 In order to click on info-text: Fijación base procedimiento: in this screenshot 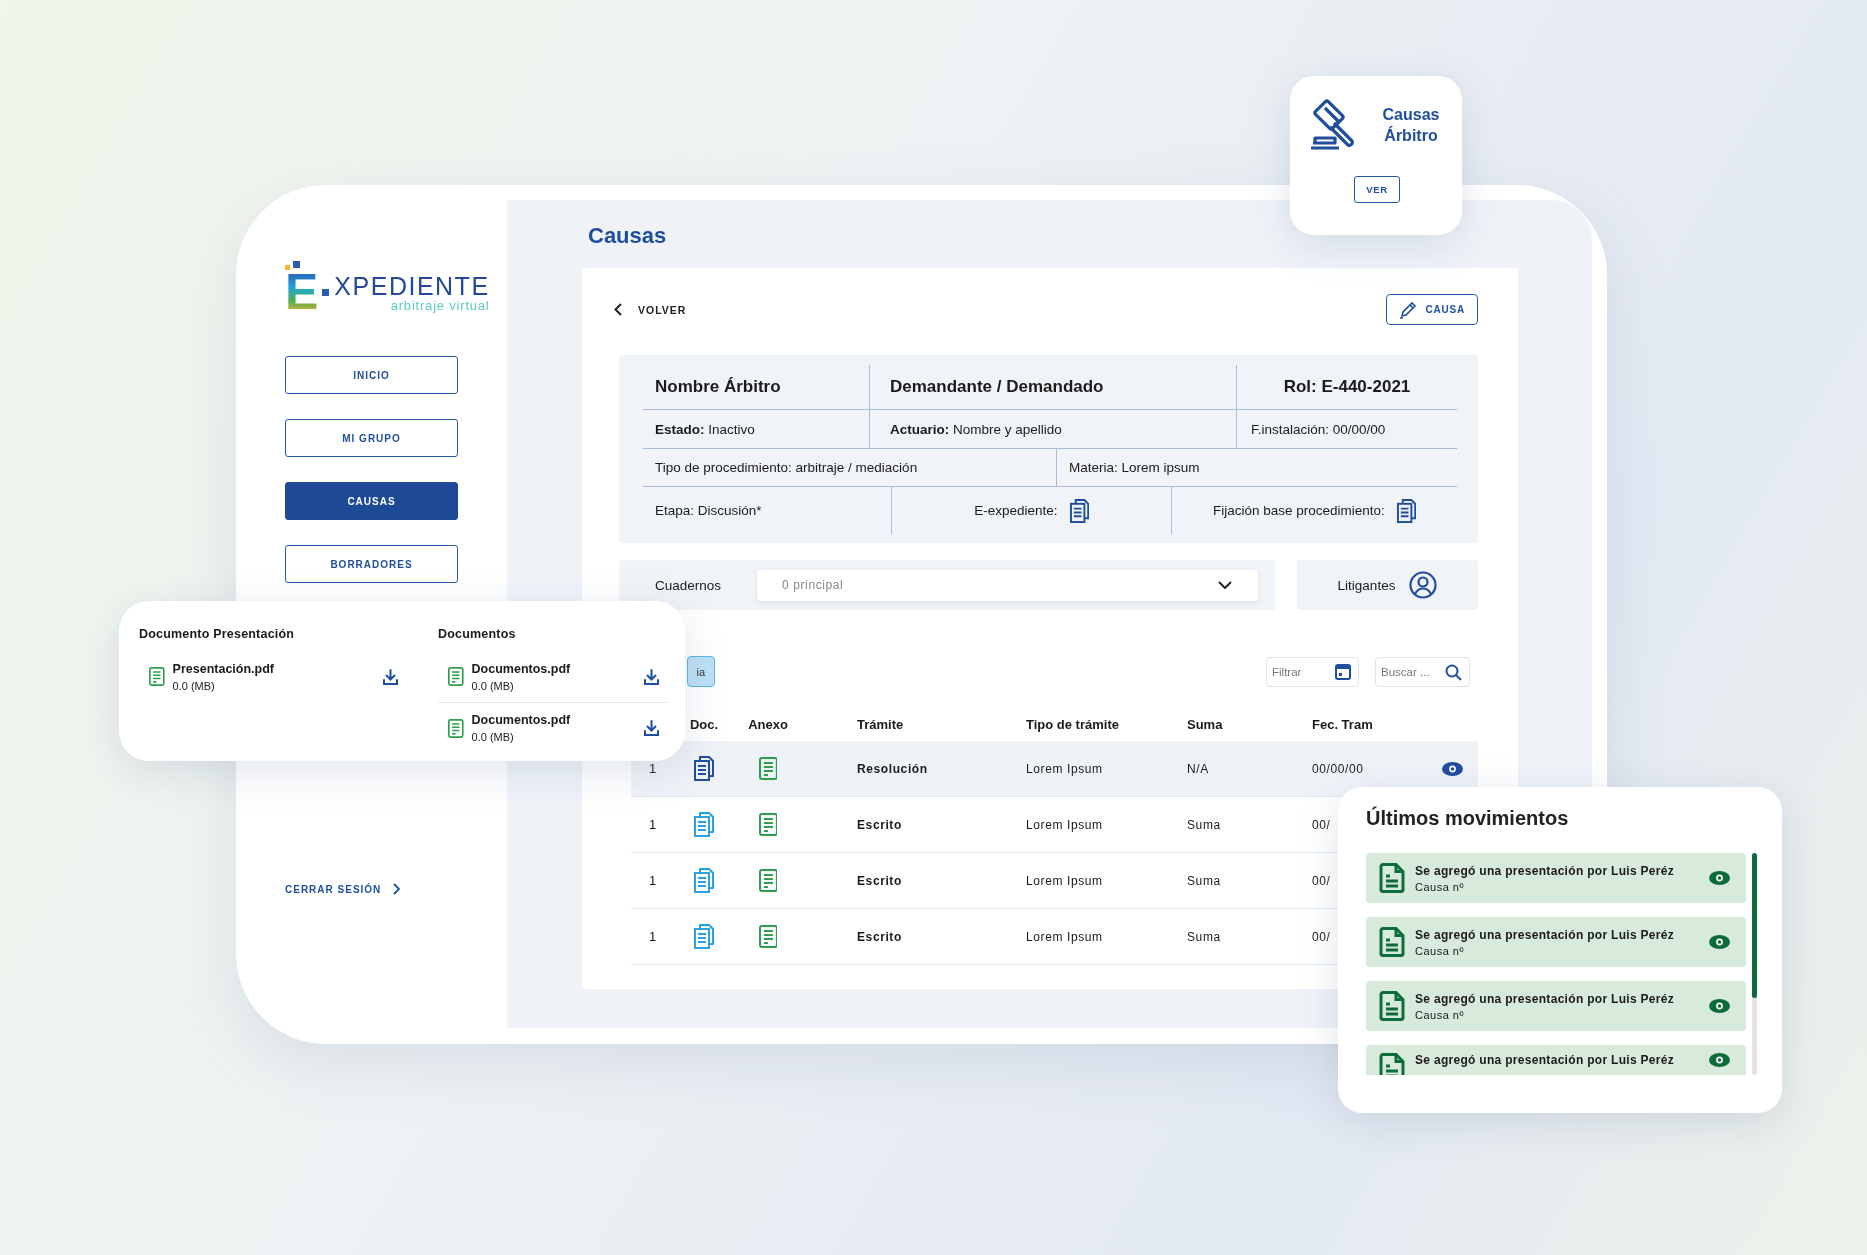, I will do `click(1299, 510)`.